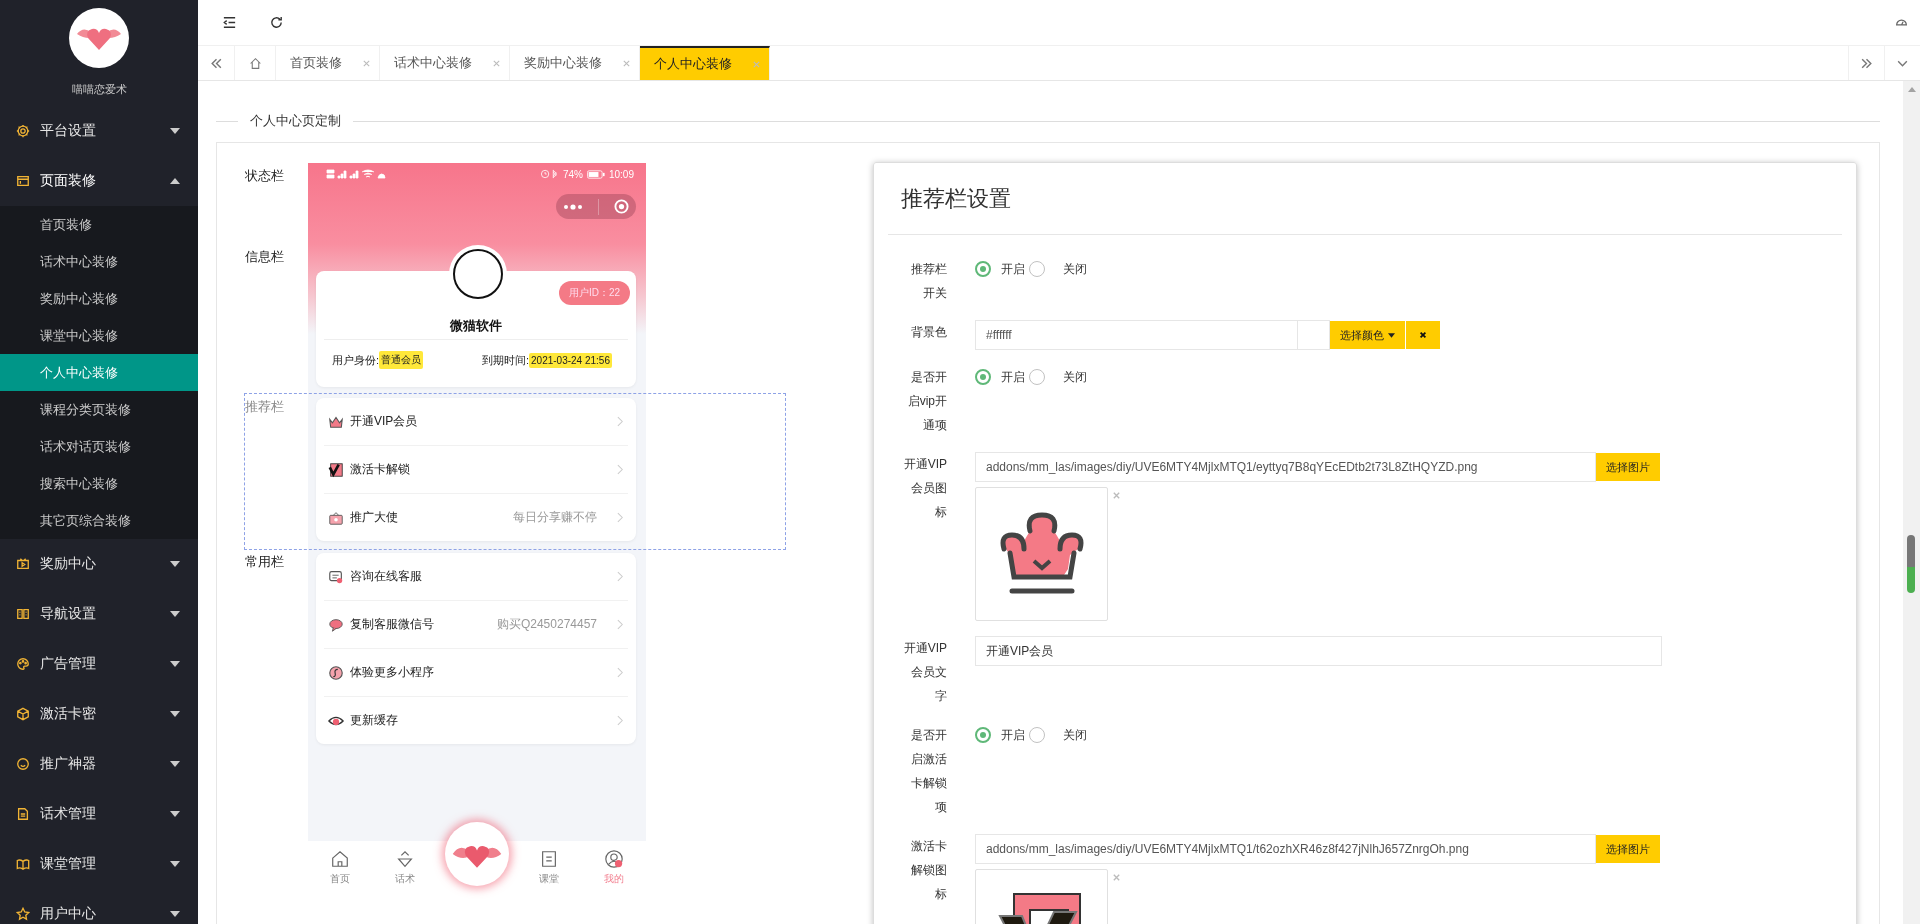 The width and height of the screenshot is (1920, 924). I want to click on field-label: 是否开启vip开通项, so click(926, 401).